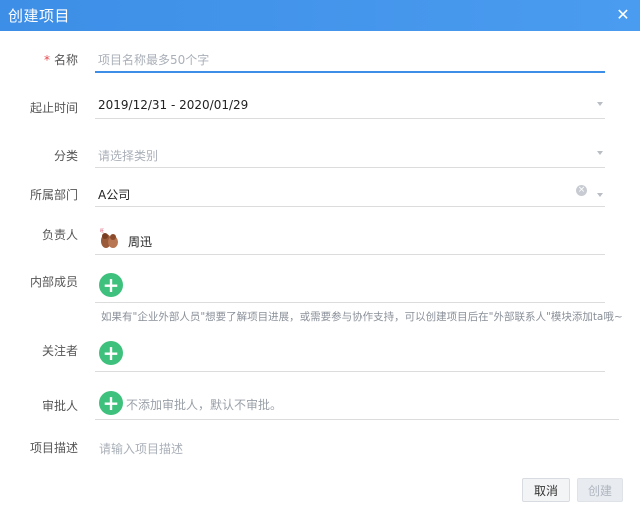 This screenshot has width=640, height=518. I want to click on owner-picker: 旺 周迅, so click(350, 241).